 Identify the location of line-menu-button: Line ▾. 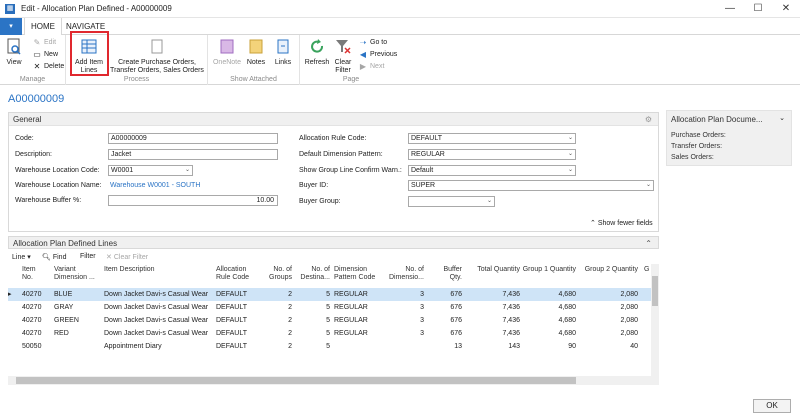
(21, 257).